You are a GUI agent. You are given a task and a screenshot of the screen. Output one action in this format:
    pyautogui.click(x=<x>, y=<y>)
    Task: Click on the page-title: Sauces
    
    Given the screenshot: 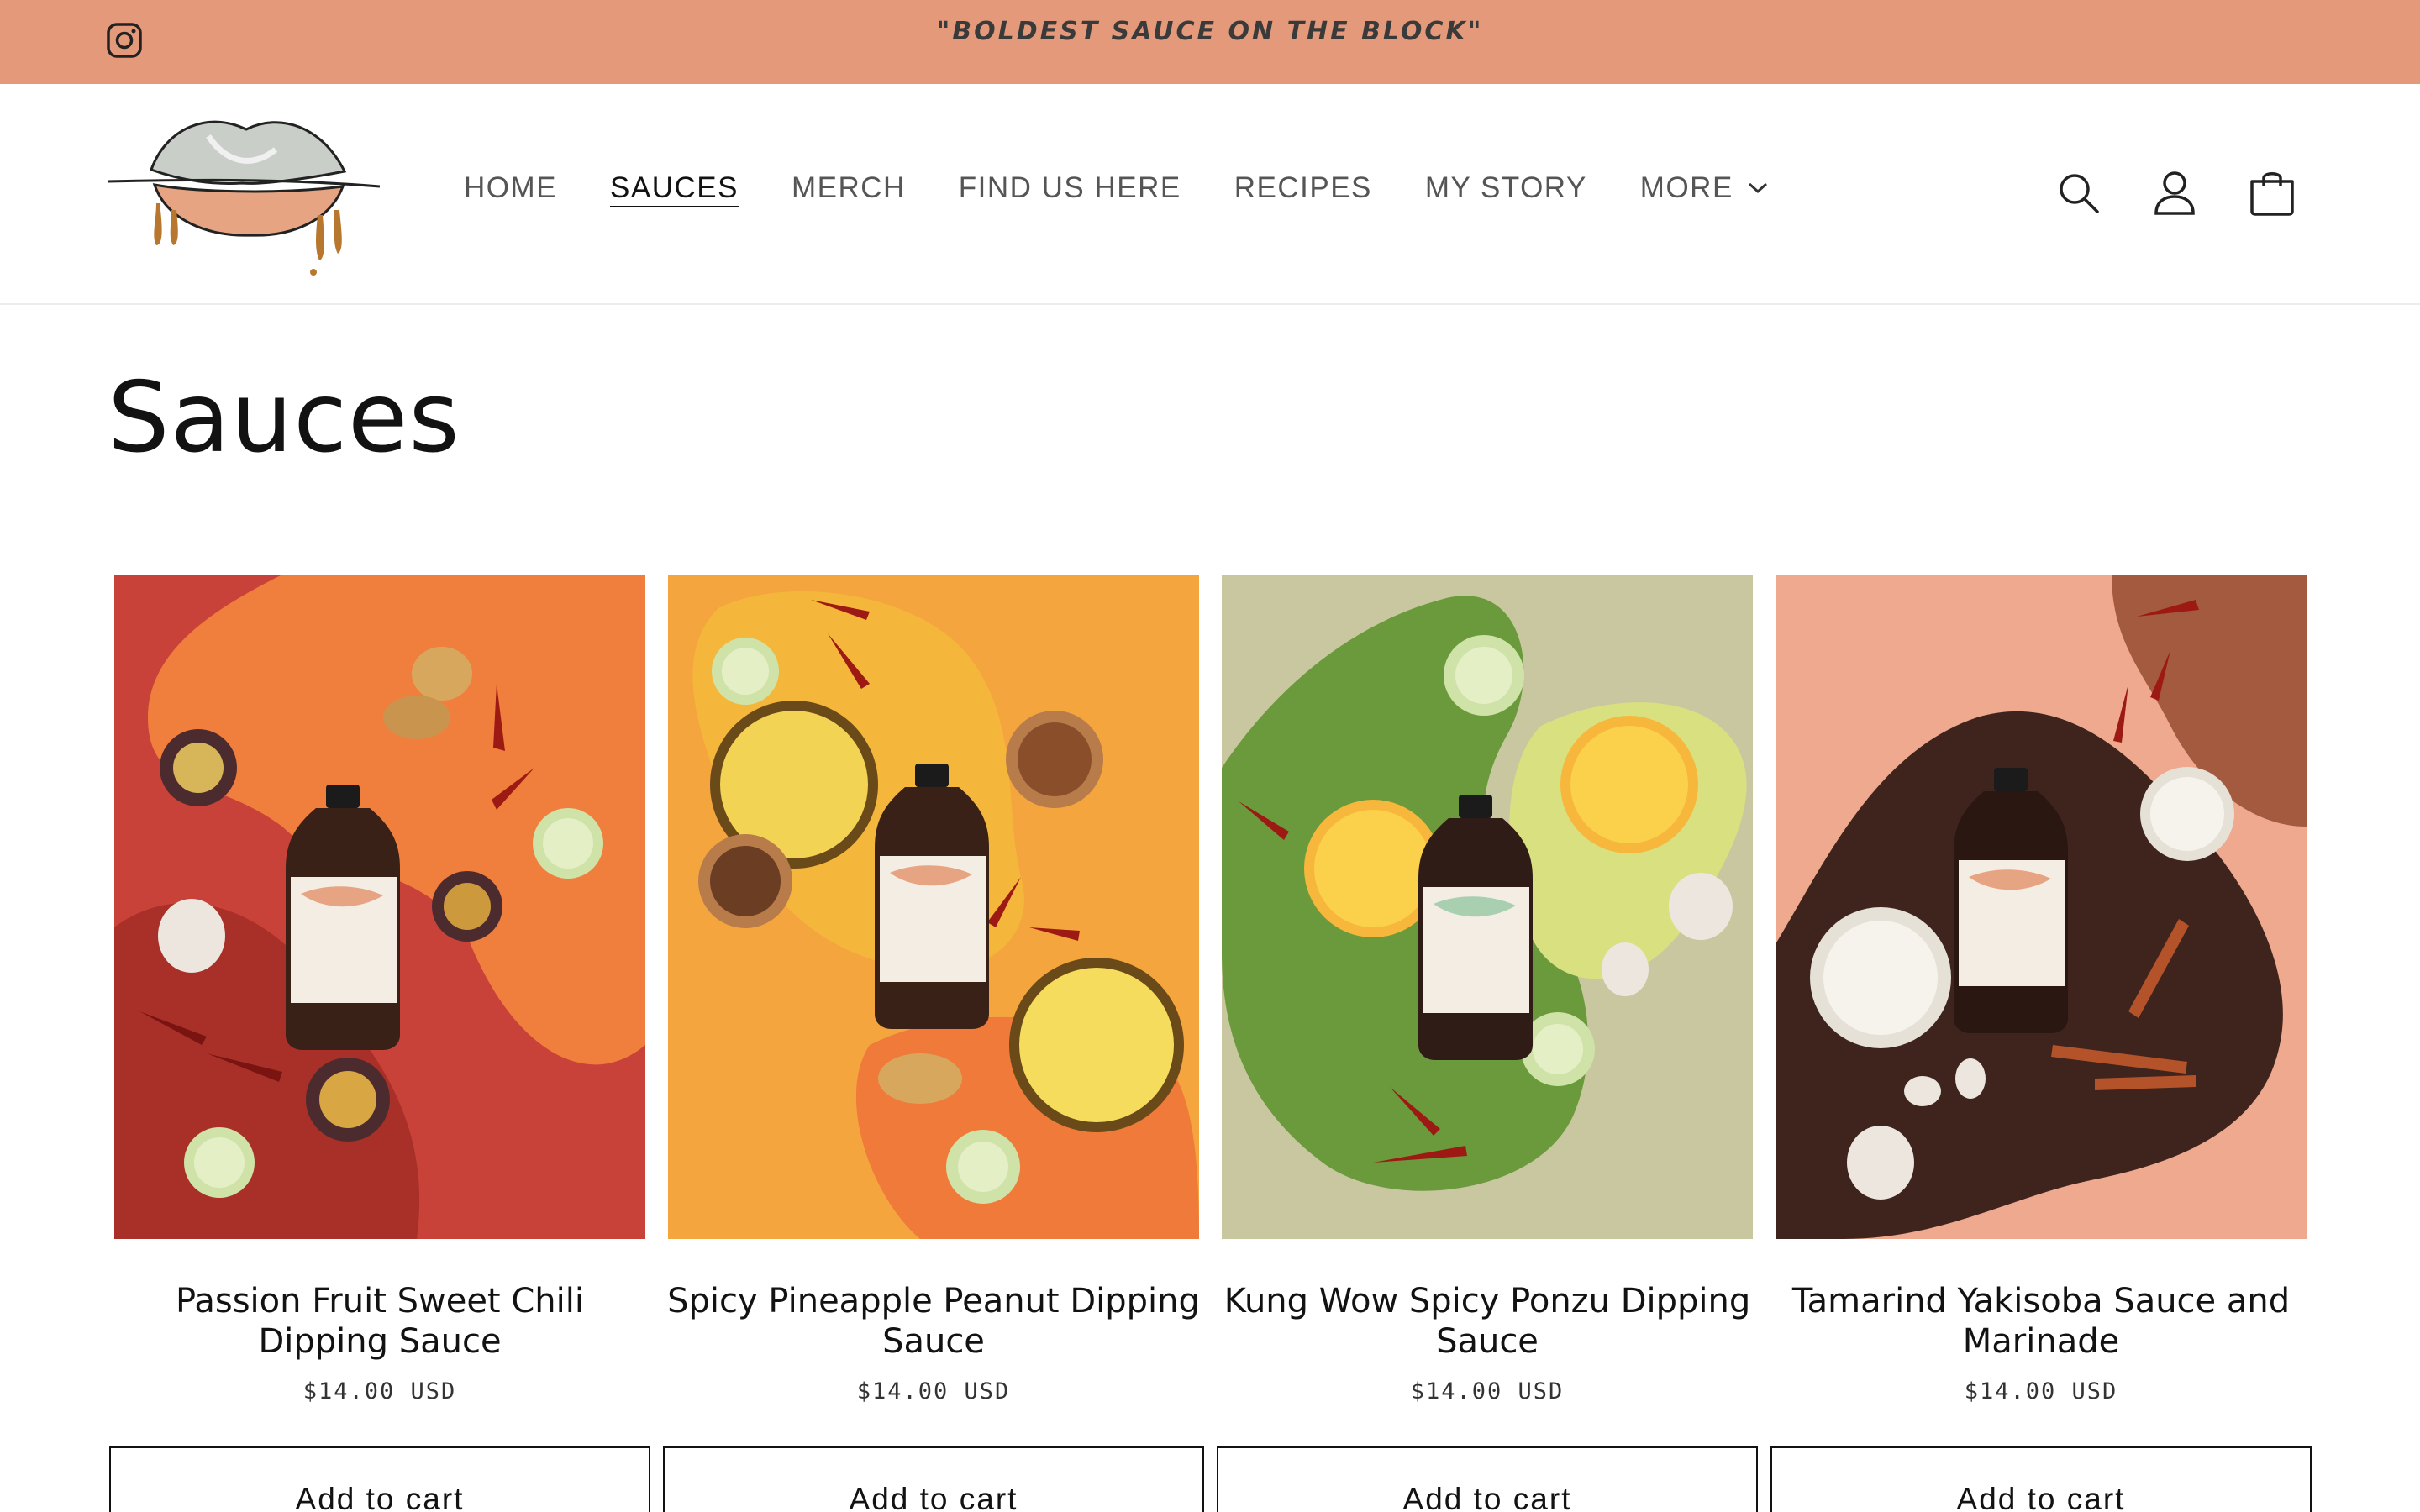 What is the action you would take?
    pyautogui.click(x=284, y=418)
    